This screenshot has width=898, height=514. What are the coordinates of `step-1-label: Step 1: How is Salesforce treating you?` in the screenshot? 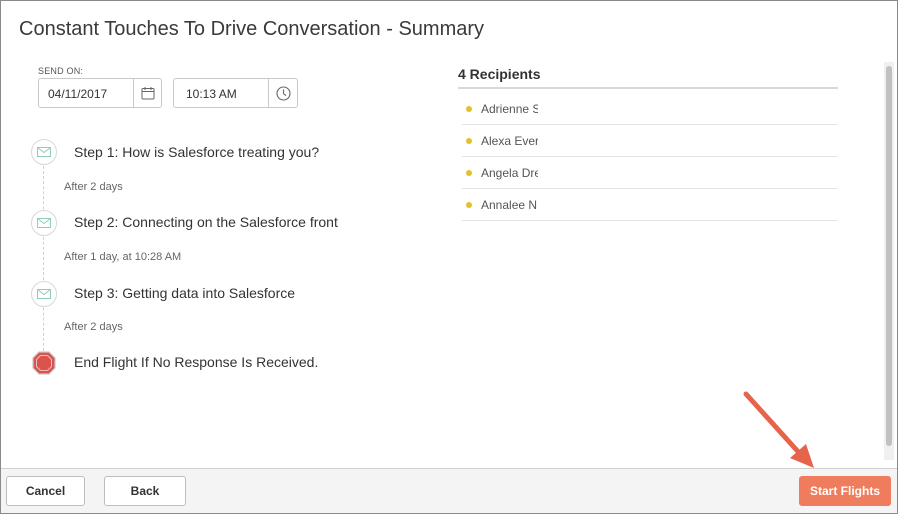 It's located at (196, 152).